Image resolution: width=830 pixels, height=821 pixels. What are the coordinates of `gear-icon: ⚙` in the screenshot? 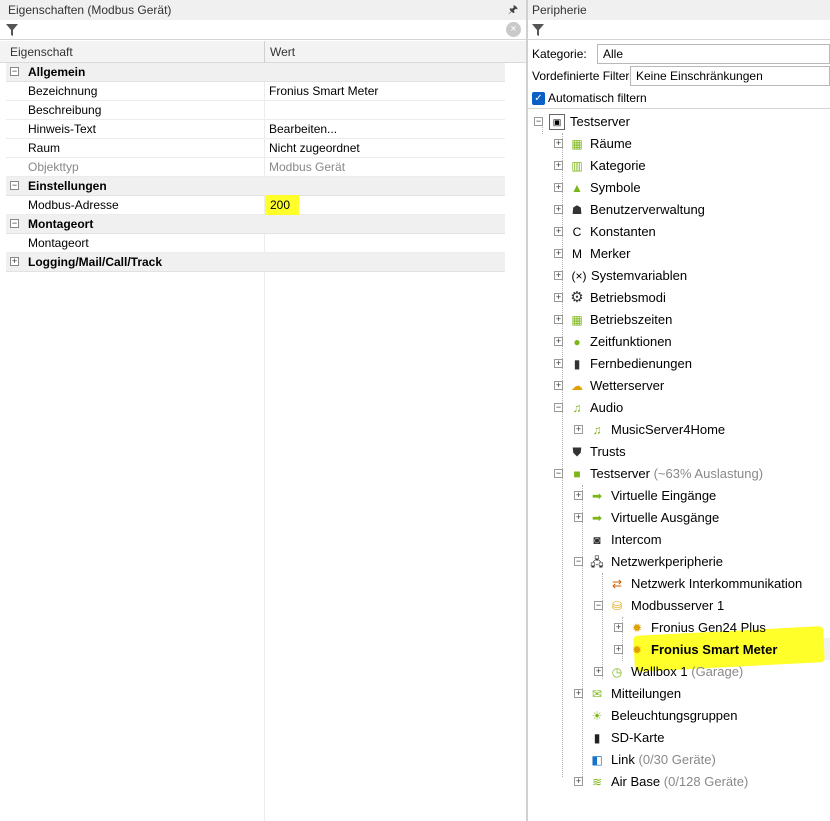 It's located at (577, 297).